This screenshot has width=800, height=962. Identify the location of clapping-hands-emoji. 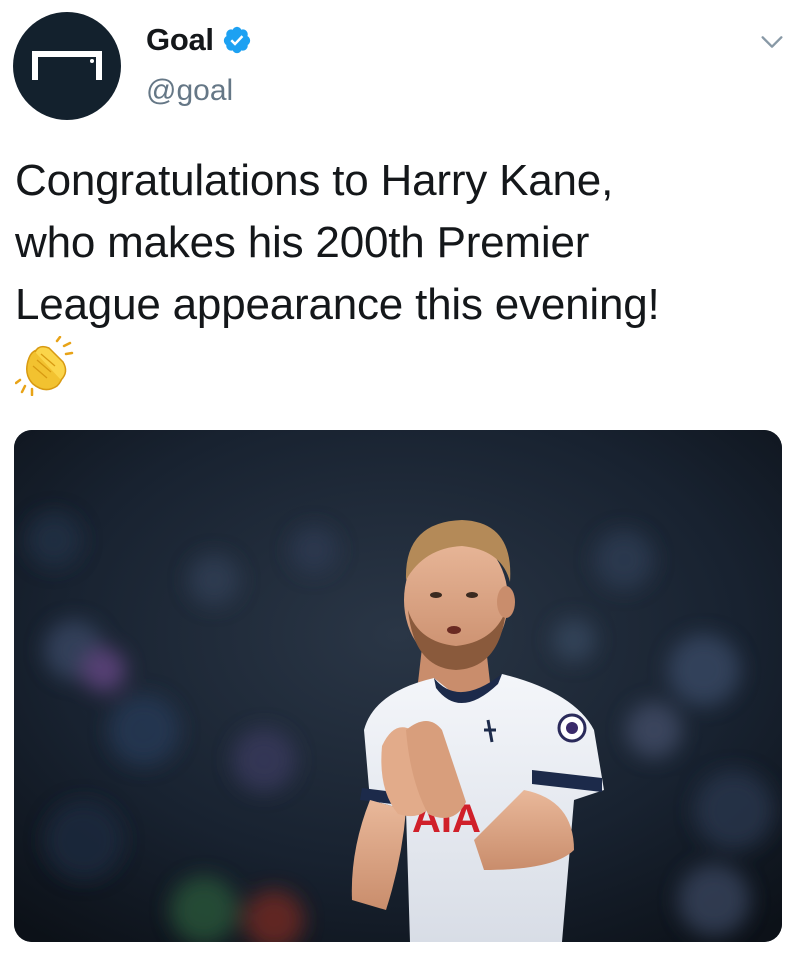
(44, 366).